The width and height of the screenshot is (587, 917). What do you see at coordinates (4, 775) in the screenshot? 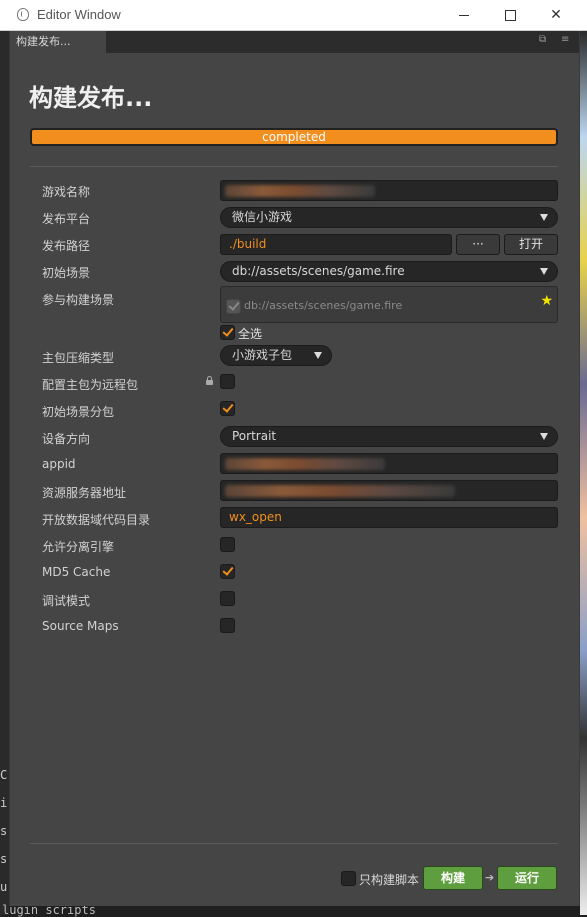
I see `background-console-text: C` at bounding box center [4, 775].